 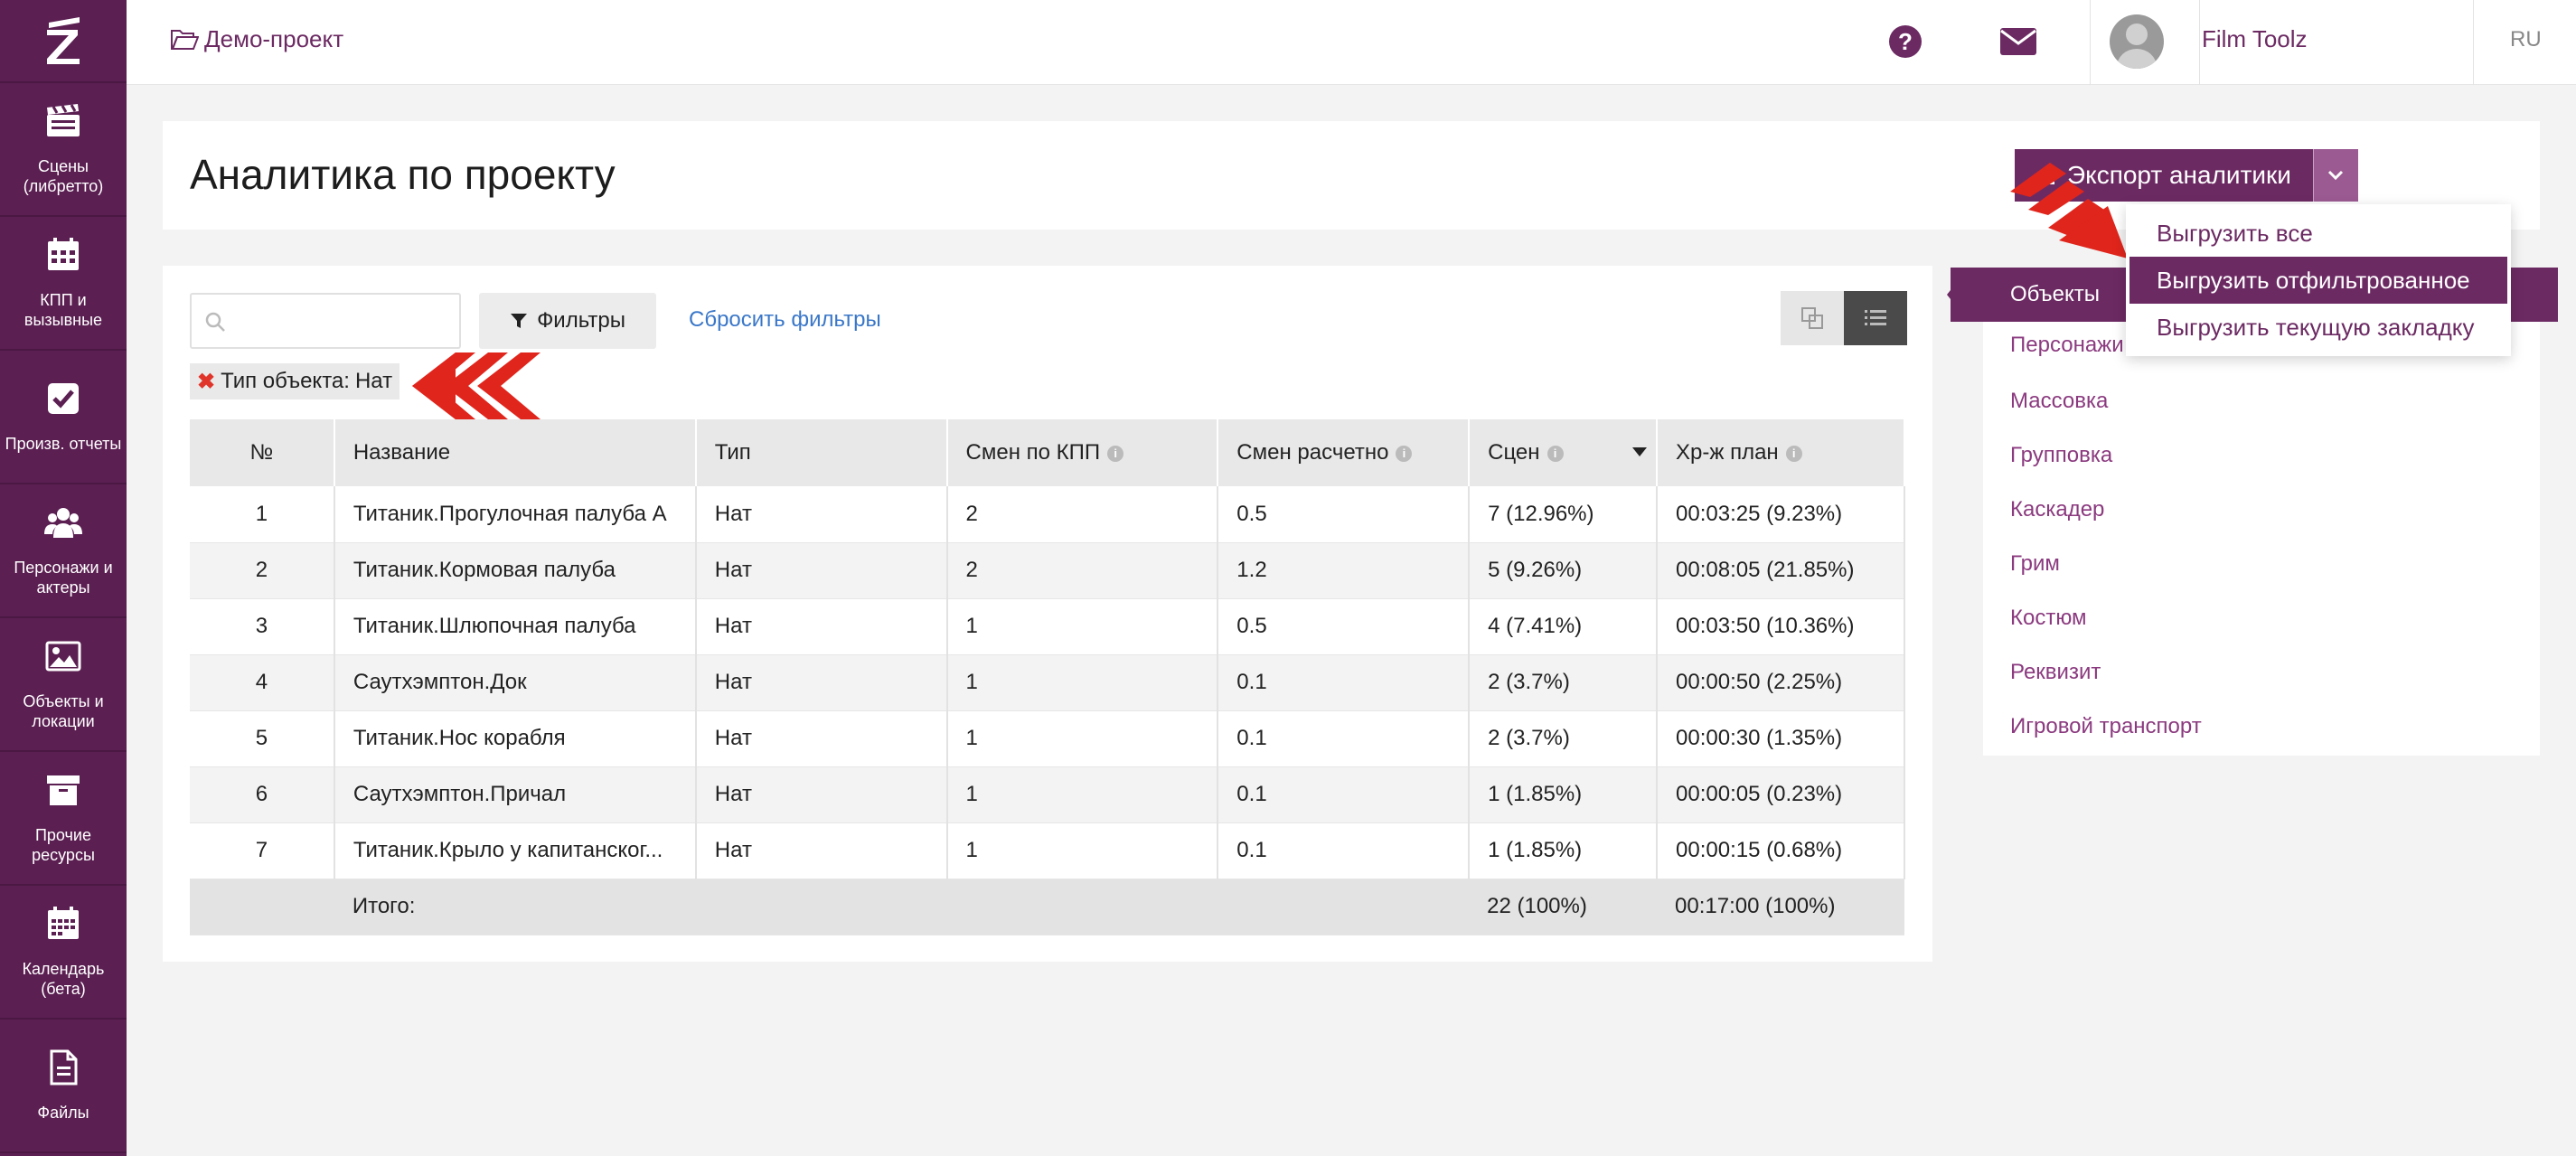 What do you see at coordinates (2018, 41) in the screenshot?
I see `mail-icon` at bounding box center [2018, 41].